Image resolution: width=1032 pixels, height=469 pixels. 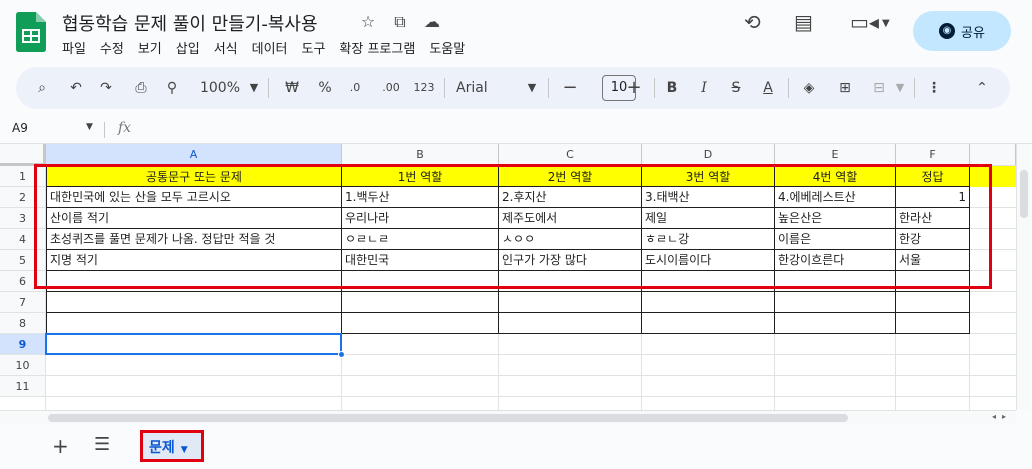 What do you see at coordinates (77, 47) in the screenshot?
I see `menu-file: 파일` at bounding box center [77, 47].